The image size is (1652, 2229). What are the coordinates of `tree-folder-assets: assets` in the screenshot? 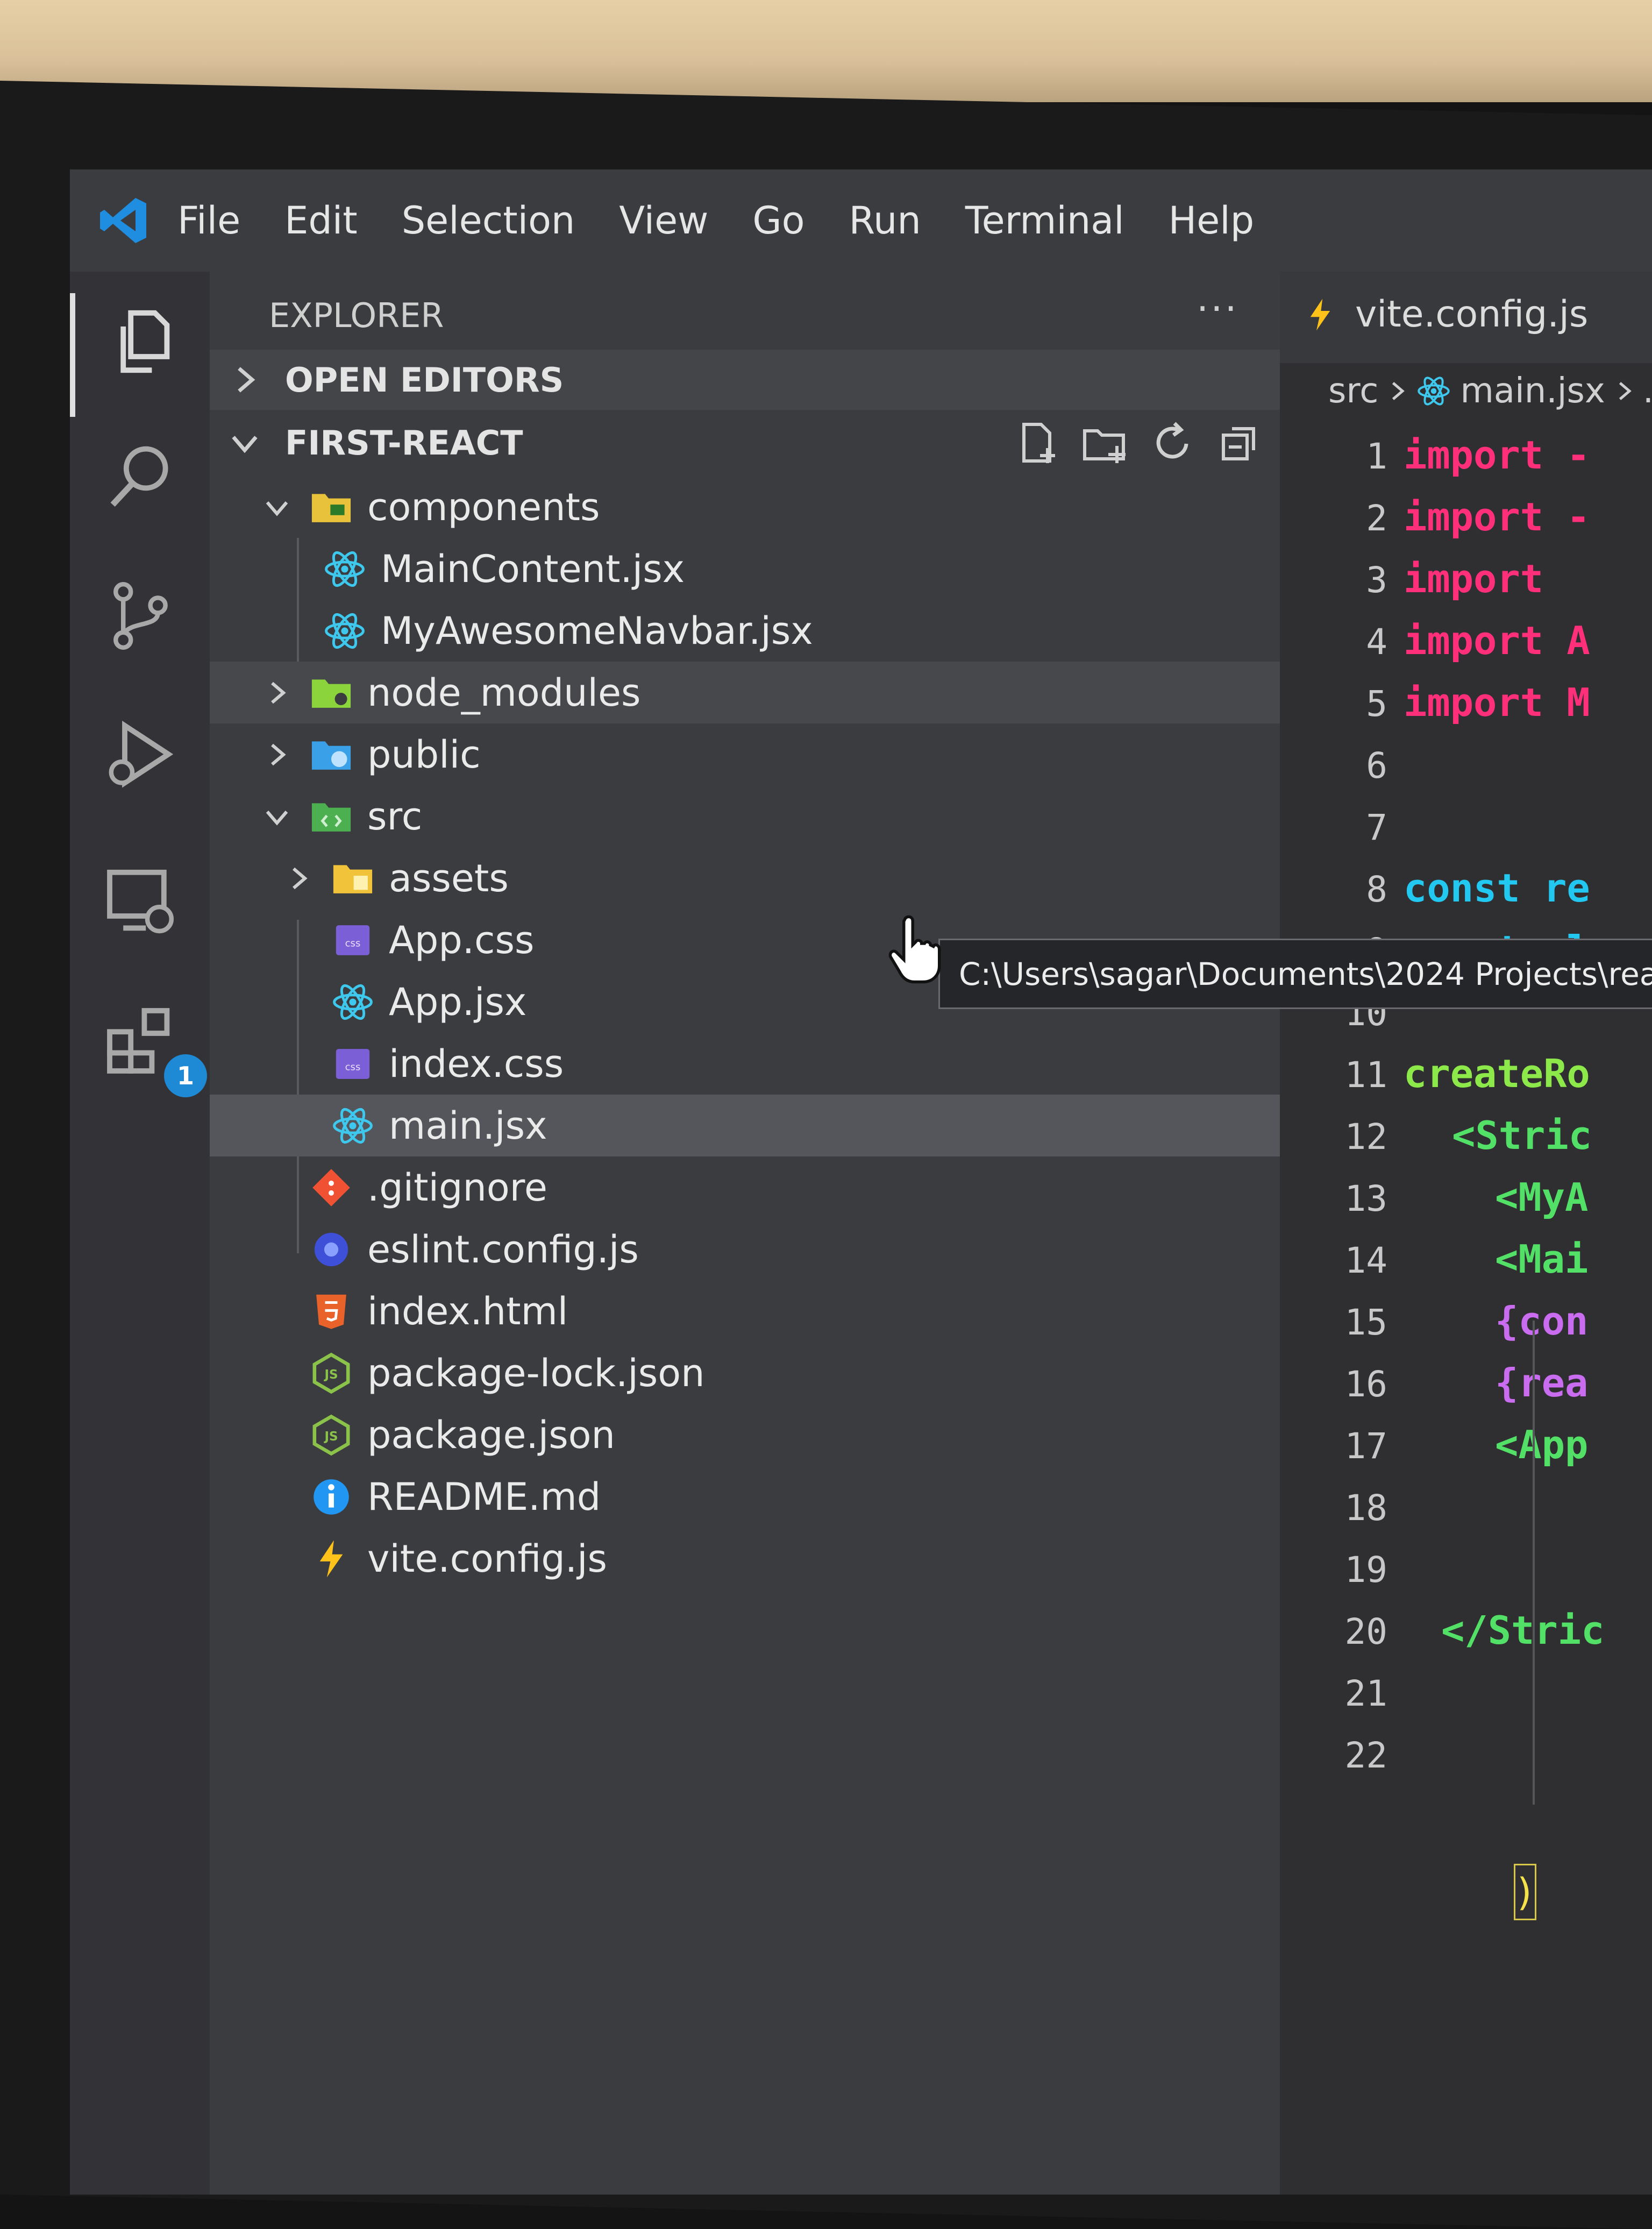 It's located at (776, 878).